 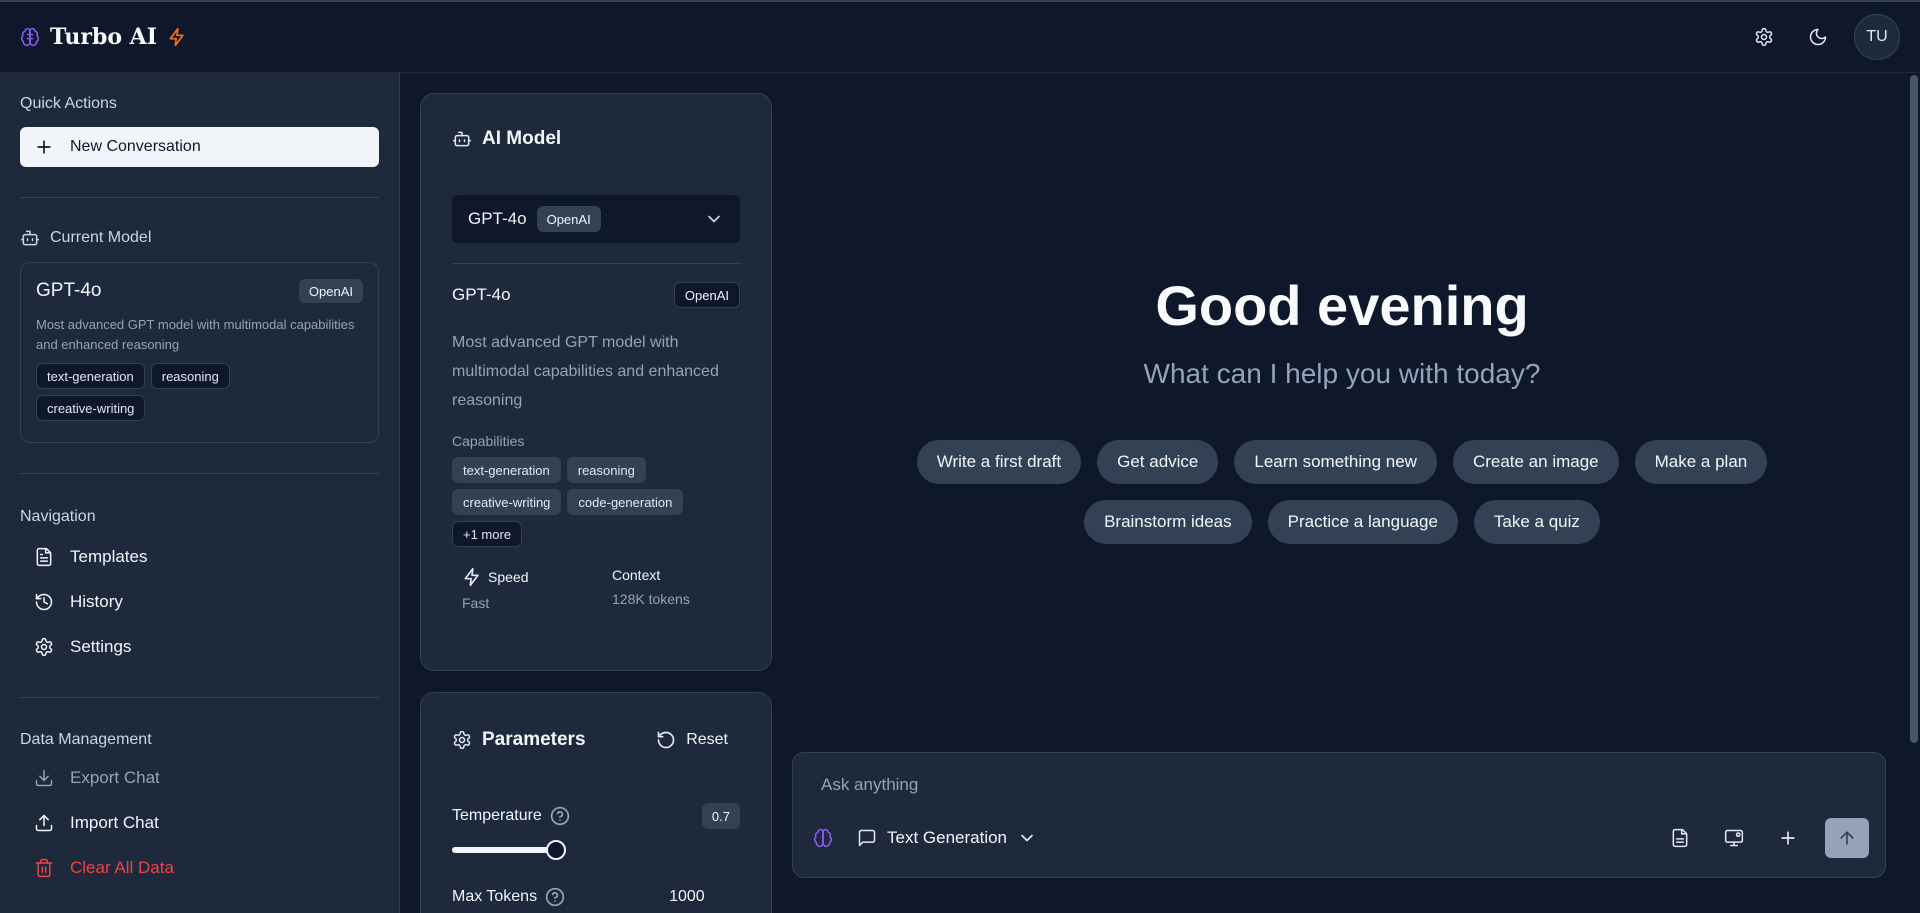 I want to click on current-model-label: Current Model, so click(x=101, y=237).